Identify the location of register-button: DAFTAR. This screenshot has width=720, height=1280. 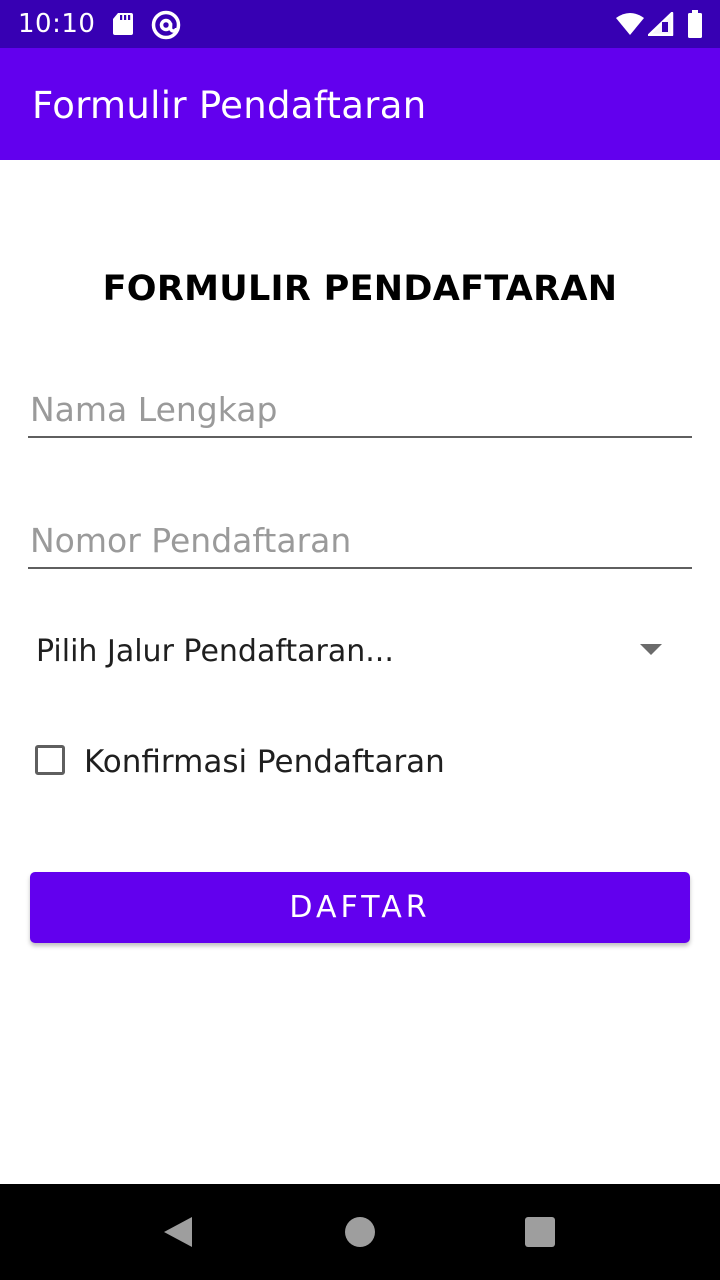
(360, 907).